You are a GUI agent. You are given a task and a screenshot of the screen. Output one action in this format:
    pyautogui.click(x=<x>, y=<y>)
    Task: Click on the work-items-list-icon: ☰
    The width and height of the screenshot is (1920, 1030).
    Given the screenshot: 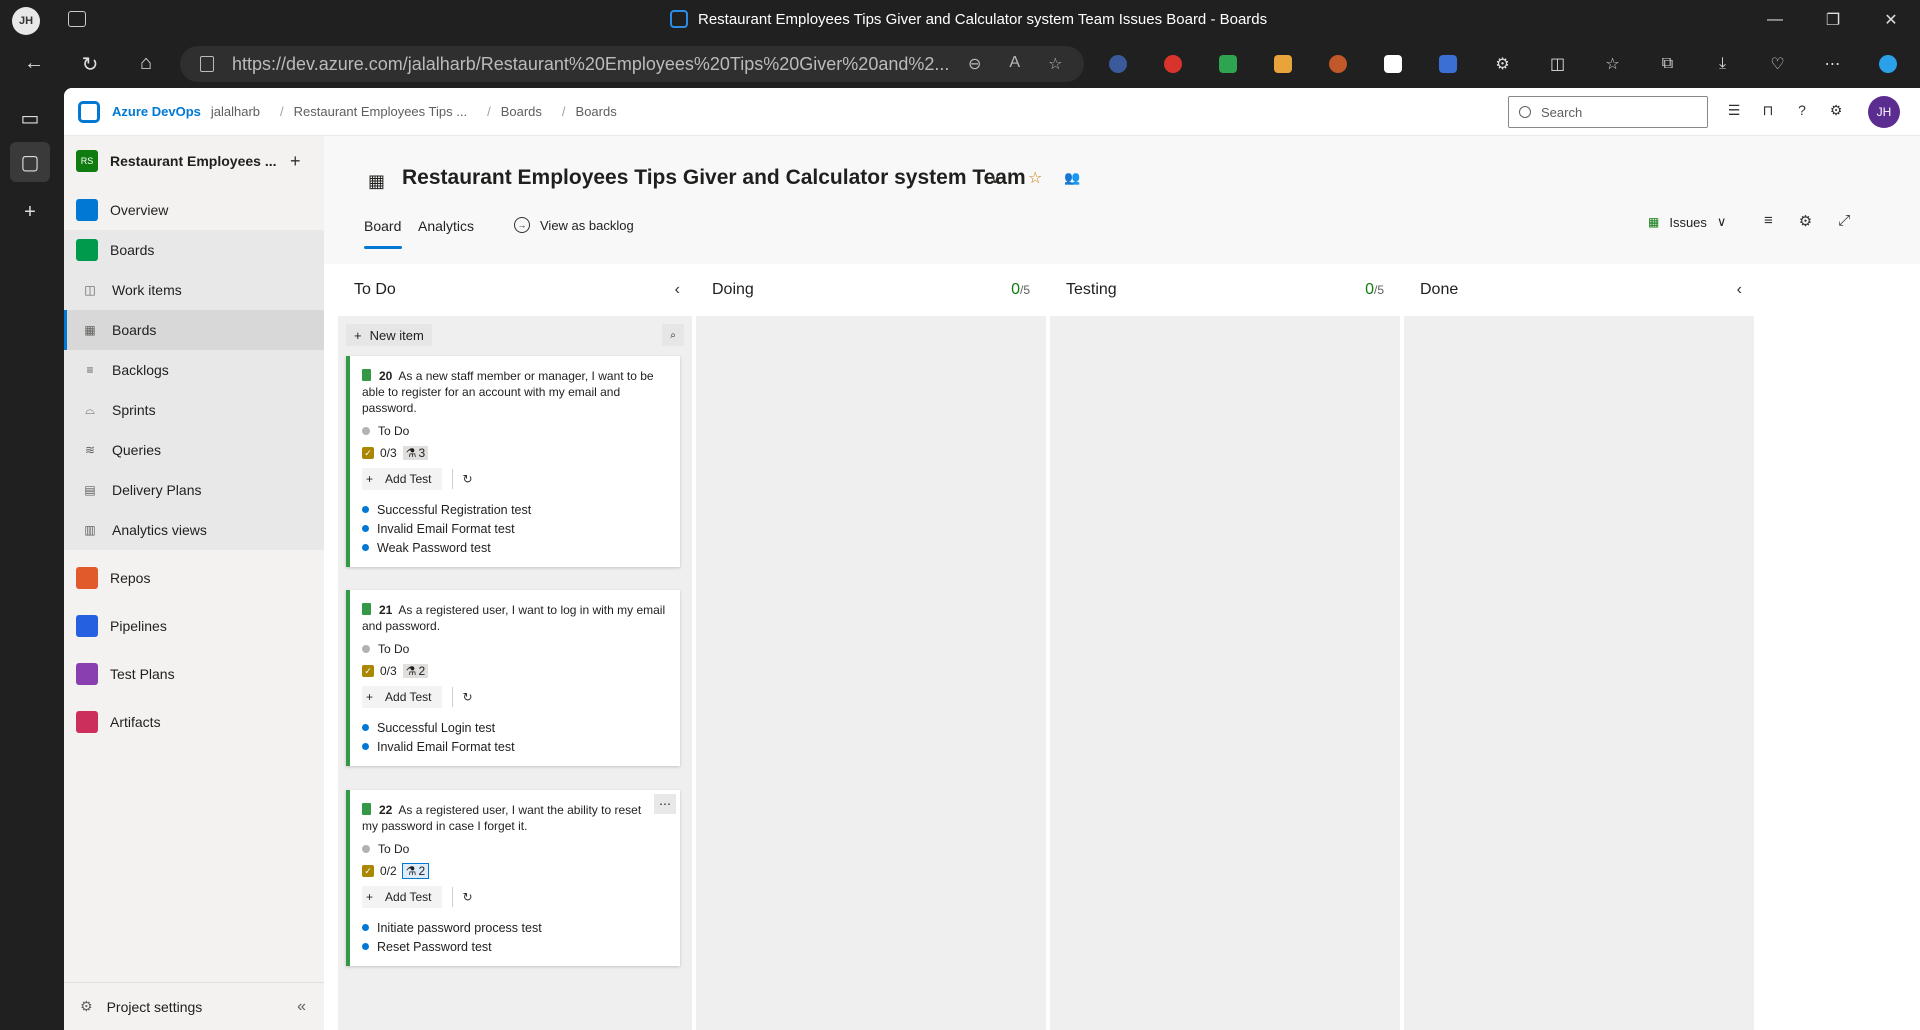 What is the action you would take?
    pyautogui.click(x=1734, y=110)
    